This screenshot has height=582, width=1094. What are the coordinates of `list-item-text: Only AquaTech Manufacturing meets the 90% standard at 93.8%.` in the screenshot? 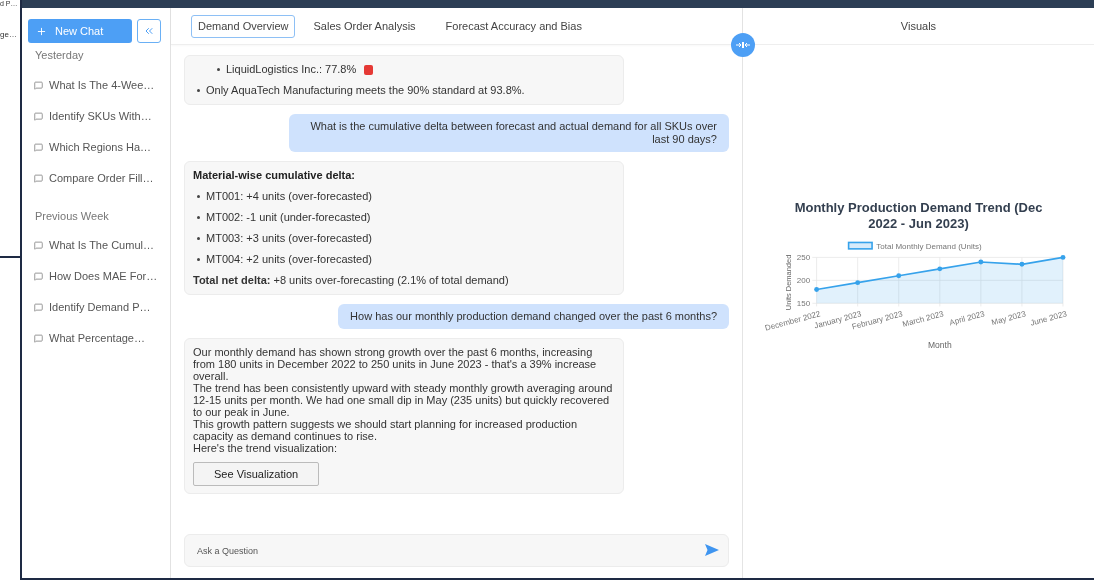 It's located at (365, 90).